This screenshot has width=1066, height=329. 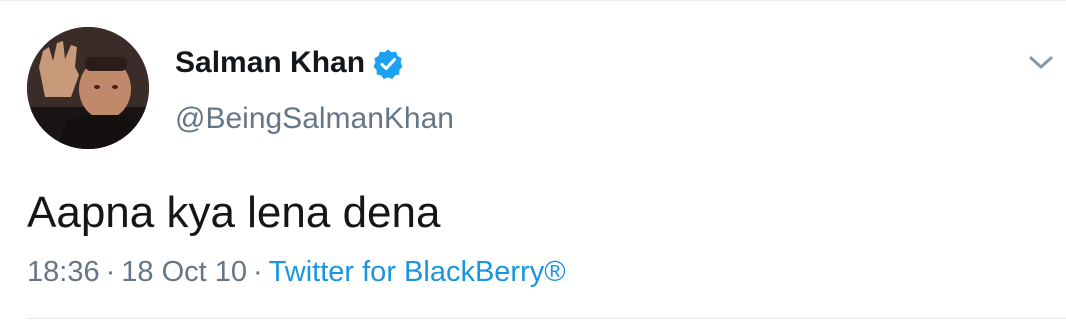 I want to click on top-divider, so click(x=533, y=0).